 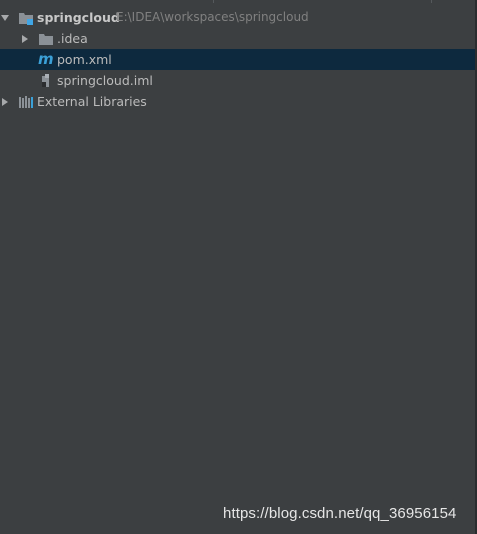 What do you see at coordinates (72, 38) in the screenshot?
I see `tree-item-label: .idea` at bounding box center [72, 38].